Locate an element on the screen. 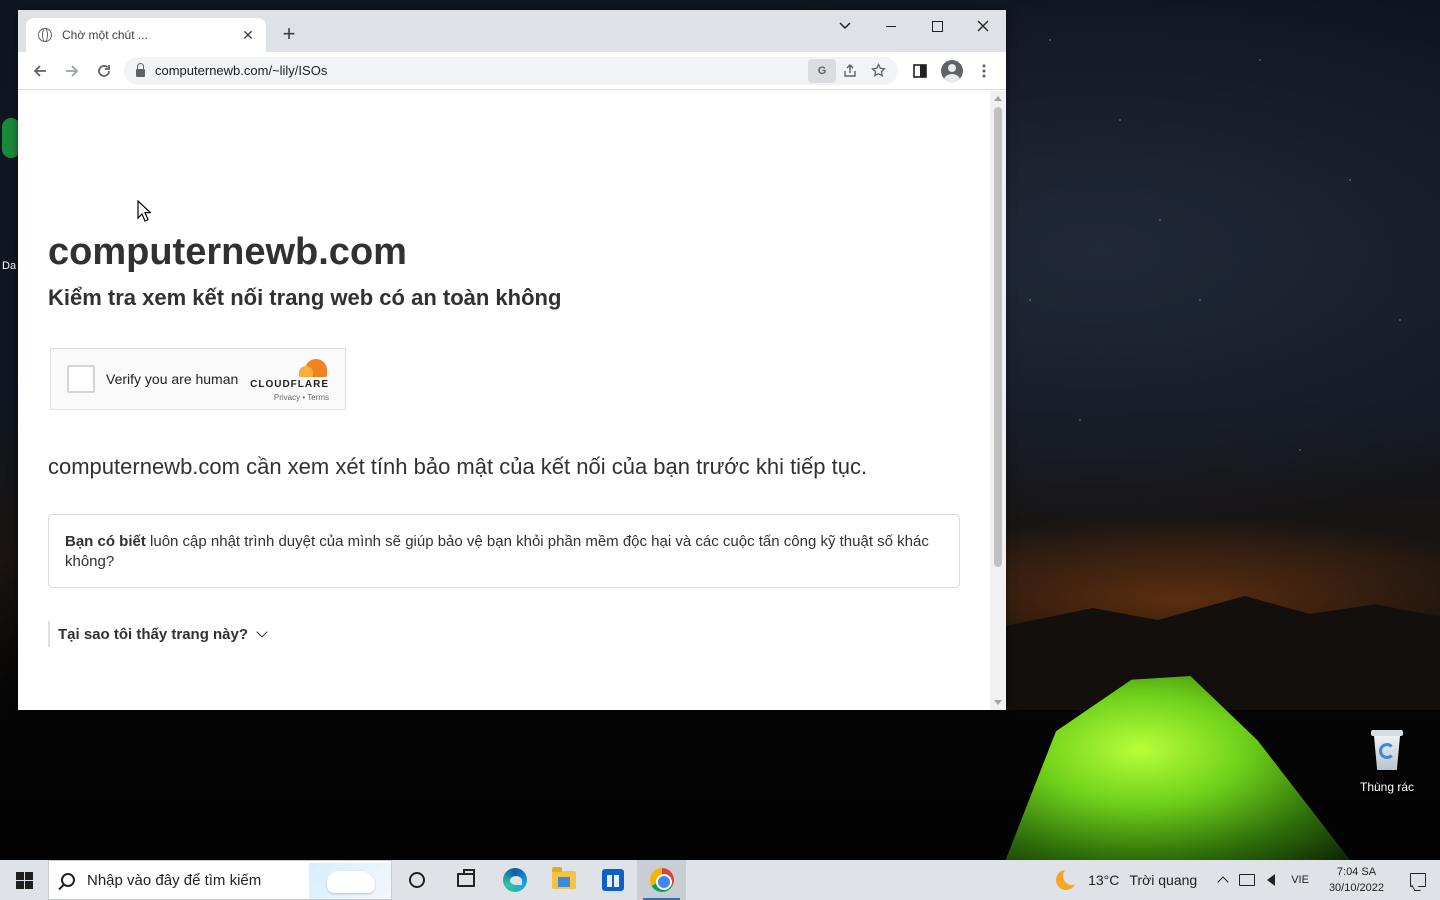 The height and width of the screenshot is (900, 1440). speaker-icon is located at coordinates (1271, 880).